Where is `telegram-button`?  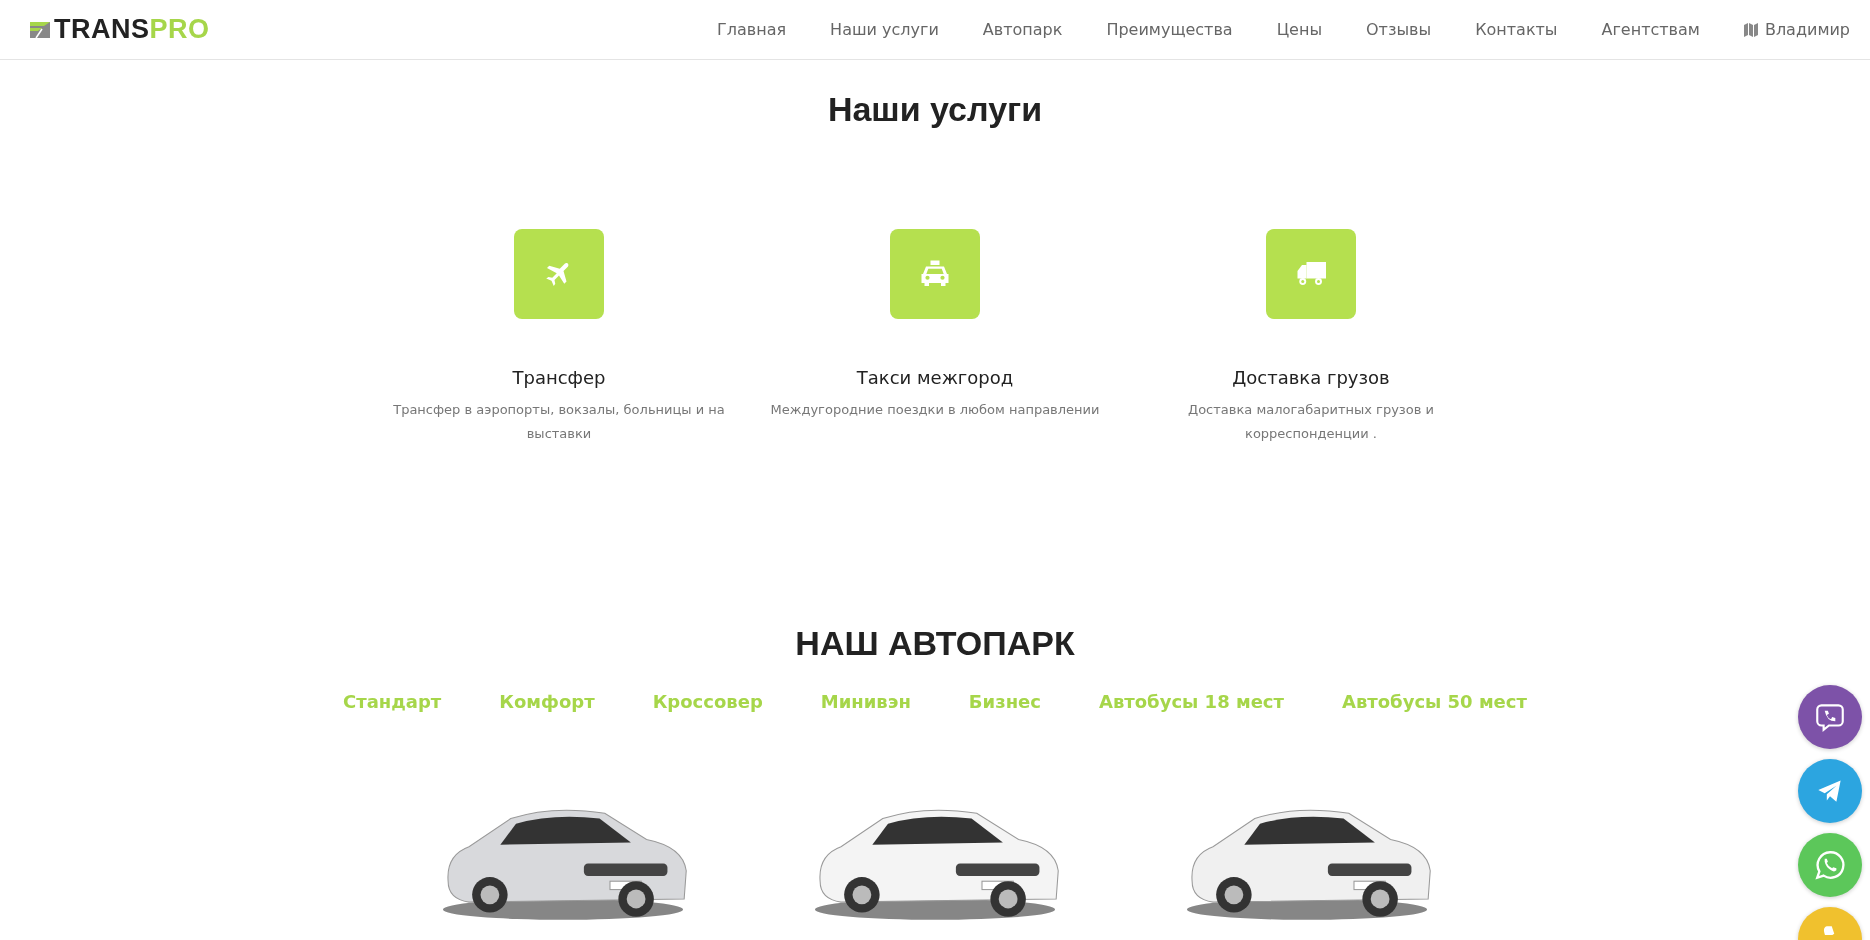 telegram-button is located at coordinates (1830, 791).